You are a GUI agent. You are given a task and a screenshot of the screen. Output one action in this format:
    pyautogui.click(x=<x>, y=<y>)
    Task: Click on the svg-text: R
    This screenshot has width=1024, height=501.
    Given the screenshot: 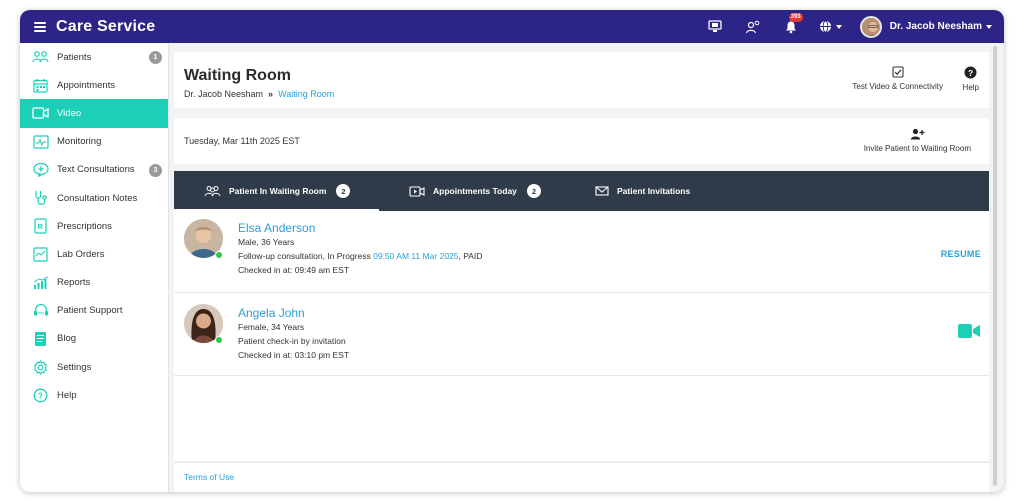 What is the action you would take?
    pyautogui.click(x=41, y=226)
    